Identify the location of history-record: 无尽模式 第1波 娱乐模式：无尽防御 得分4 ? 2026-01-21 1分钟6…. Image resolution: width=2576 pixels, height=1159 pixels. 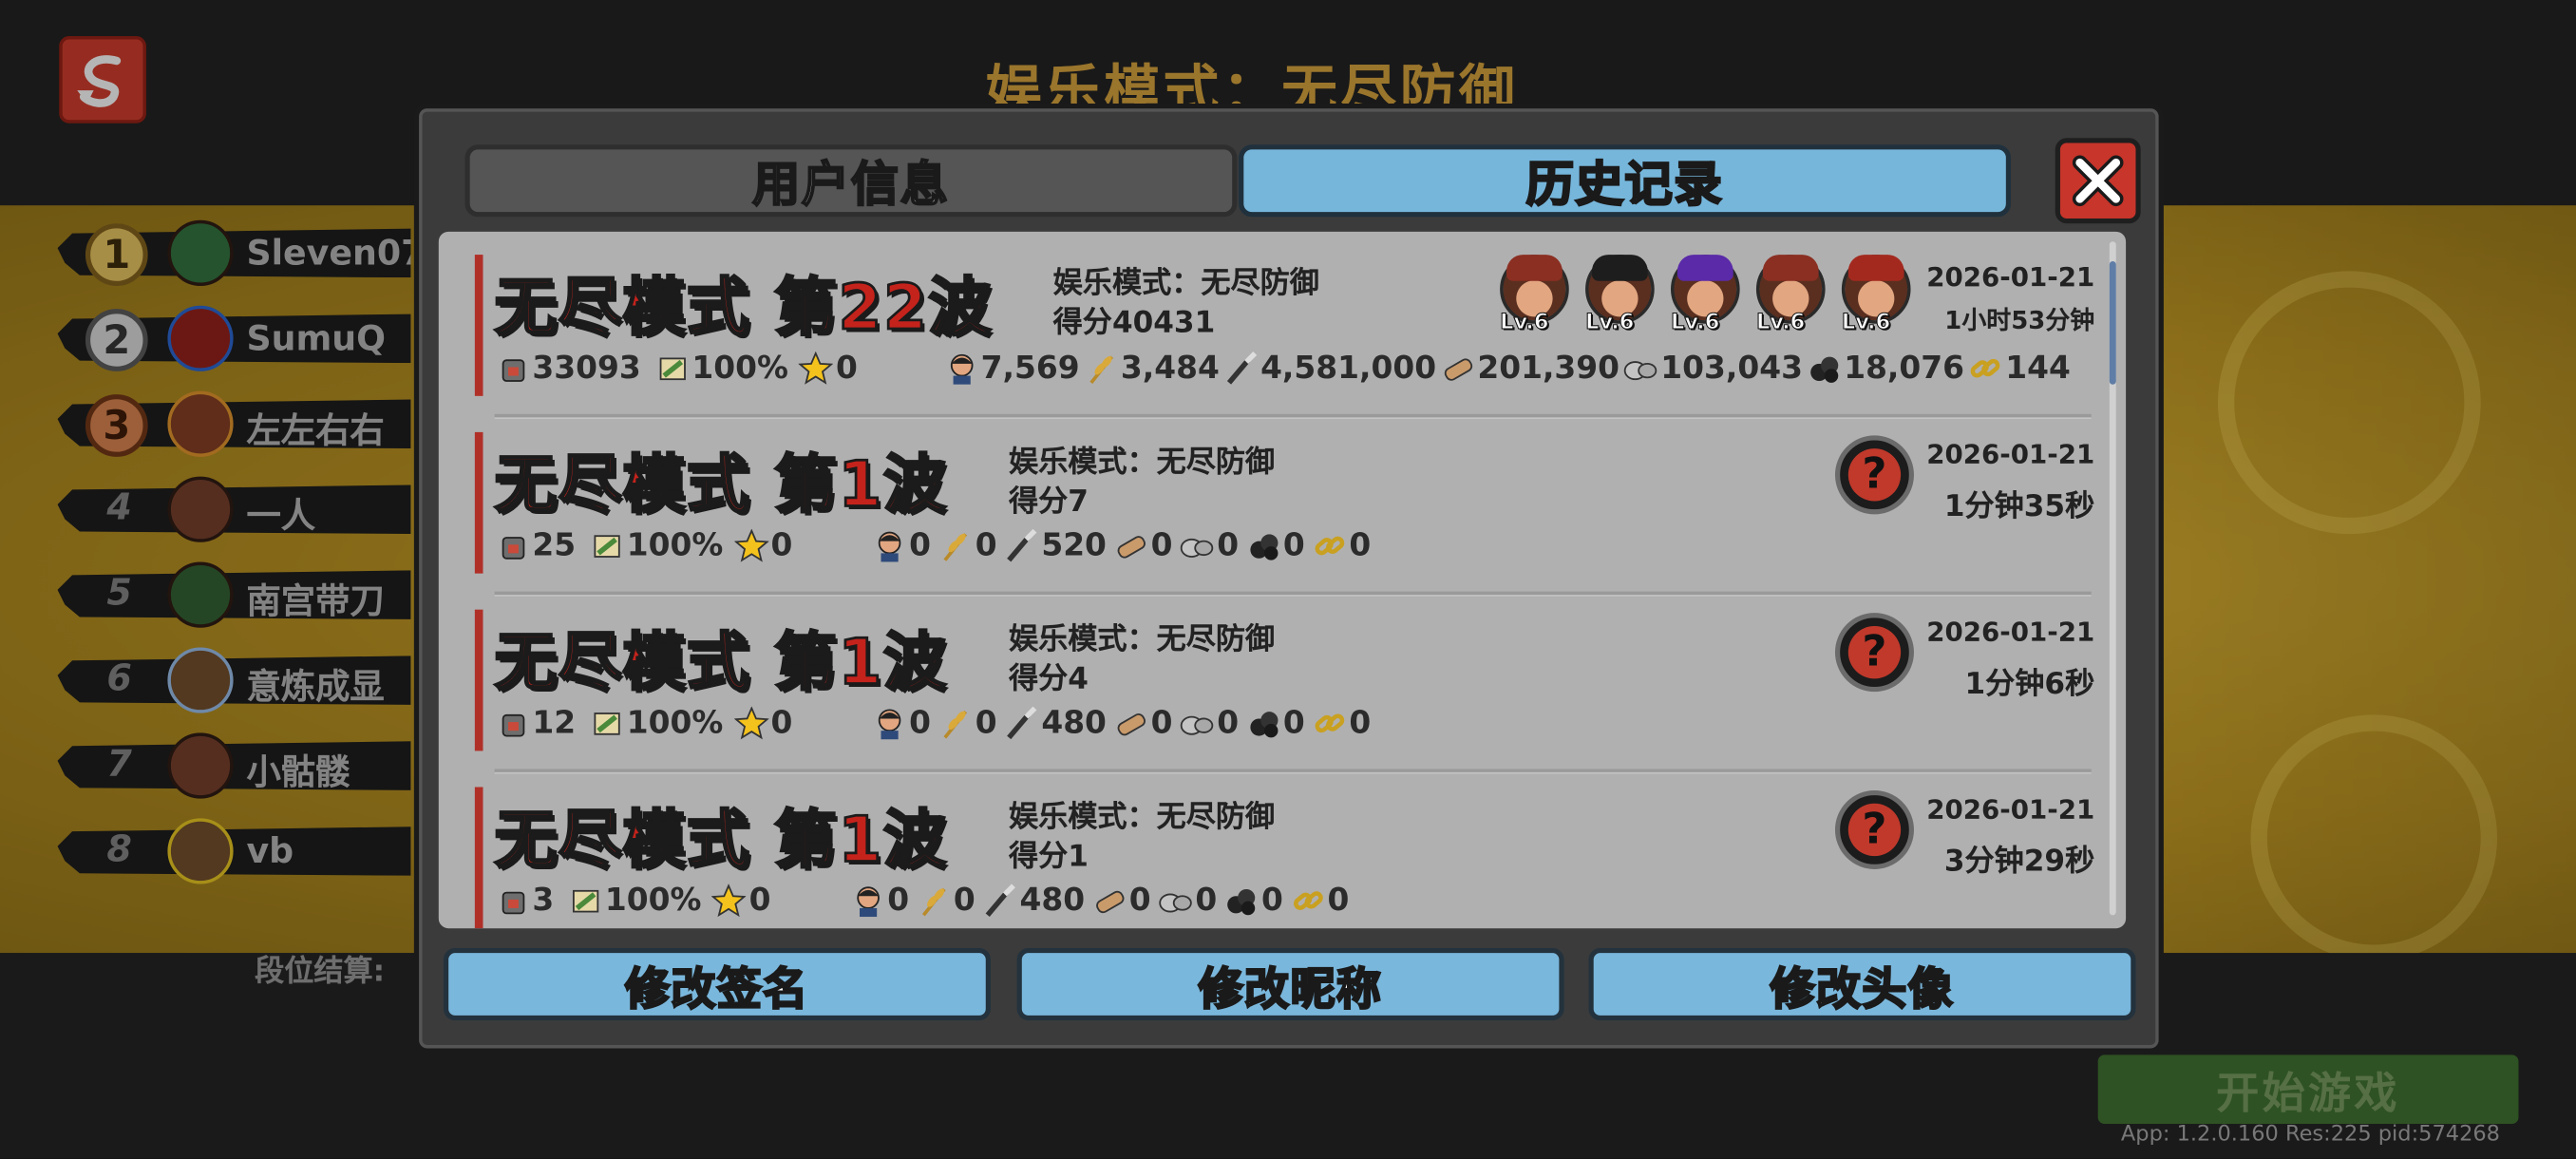
(1291, 691).